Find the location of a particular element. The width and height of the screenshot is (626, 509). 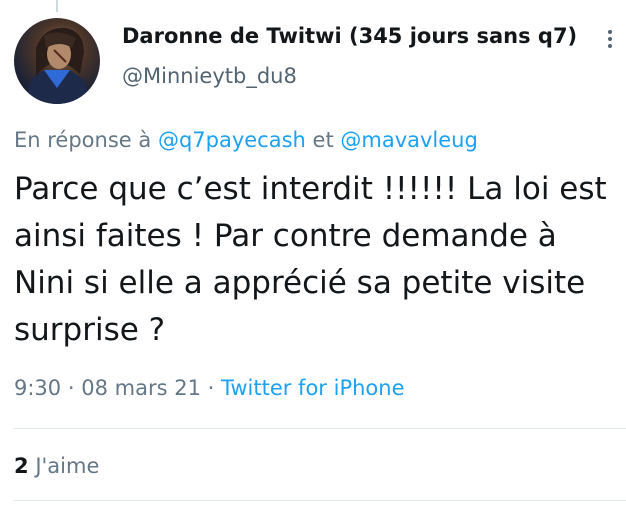

tweet-source-link: Twitter for iPhone is located at coordinates (313, 388).